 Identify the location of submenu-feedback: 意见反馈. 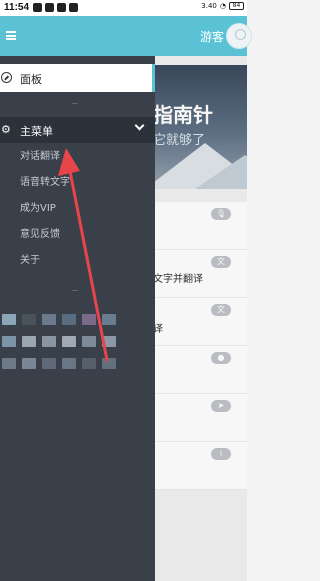
(77, 235).